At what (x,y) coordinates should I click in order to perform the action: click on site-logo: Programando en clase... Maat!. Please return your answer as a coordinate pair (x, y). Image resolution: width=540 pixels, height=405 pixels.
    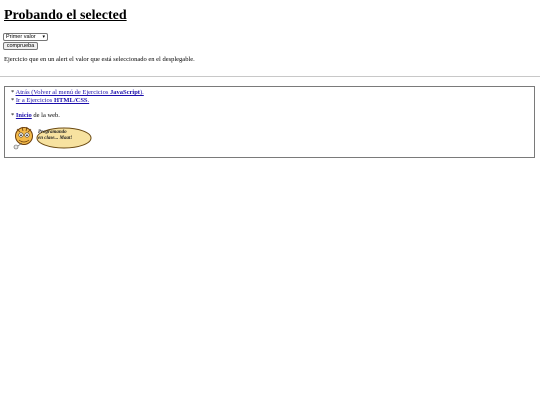
    Looking at the image, I should click on (51, 138).